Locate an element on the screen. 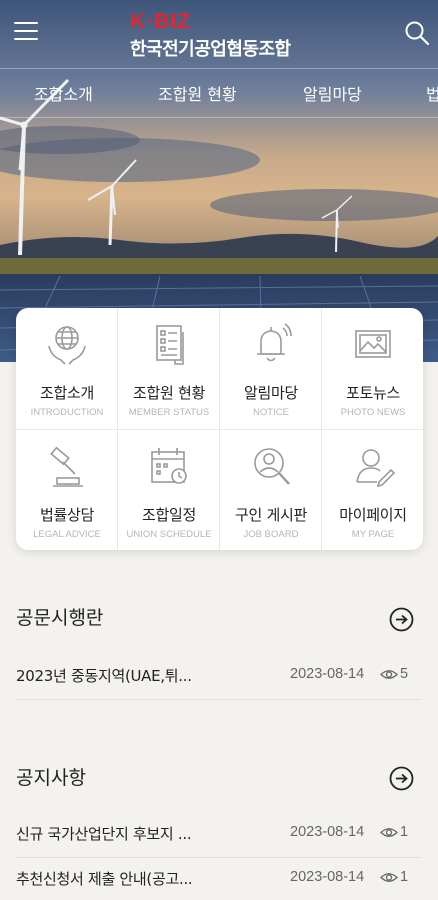  calendar-icon is located at coordinates (169, 466).